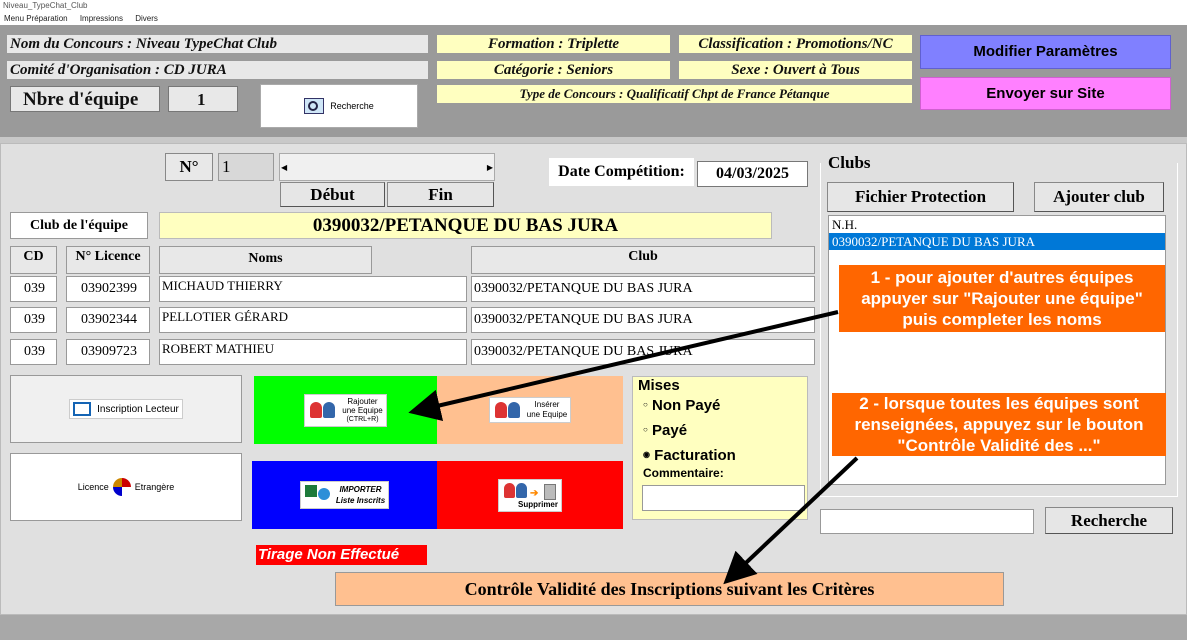 The height and width of the screenshot is (640, 1187). Describe the element at coordinates (623, 366) in the screenshot. I see `arrow-to-rajouter` at that location.